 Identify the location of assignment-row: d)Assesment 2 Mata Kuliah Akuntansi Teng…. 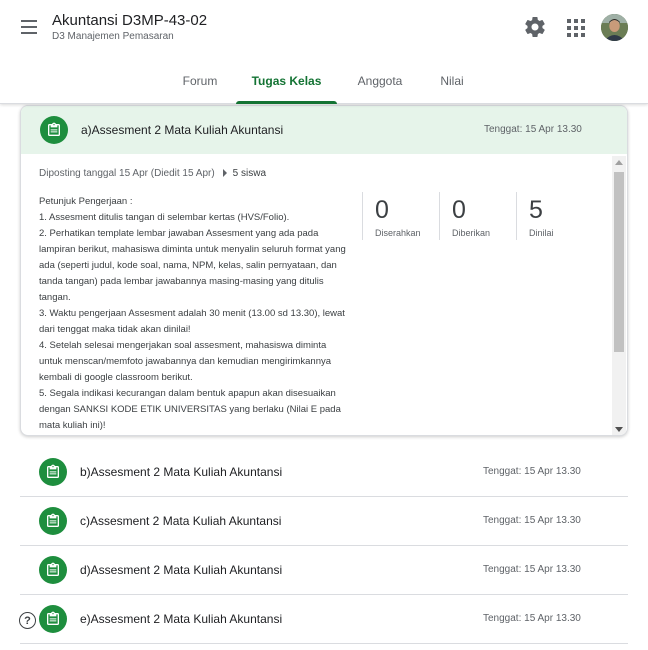
(324, 570).